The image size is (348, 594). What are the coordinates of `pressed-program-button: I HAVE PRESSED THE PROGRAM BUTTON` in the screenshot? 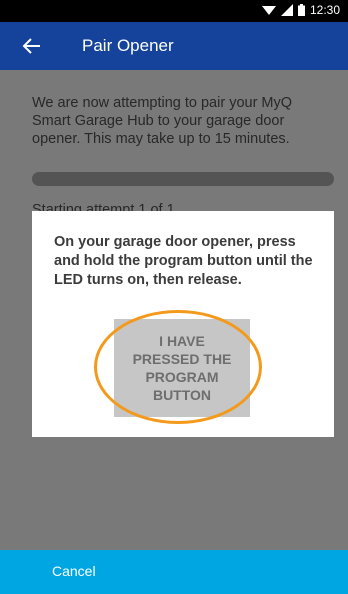 It's located at (182, 368).